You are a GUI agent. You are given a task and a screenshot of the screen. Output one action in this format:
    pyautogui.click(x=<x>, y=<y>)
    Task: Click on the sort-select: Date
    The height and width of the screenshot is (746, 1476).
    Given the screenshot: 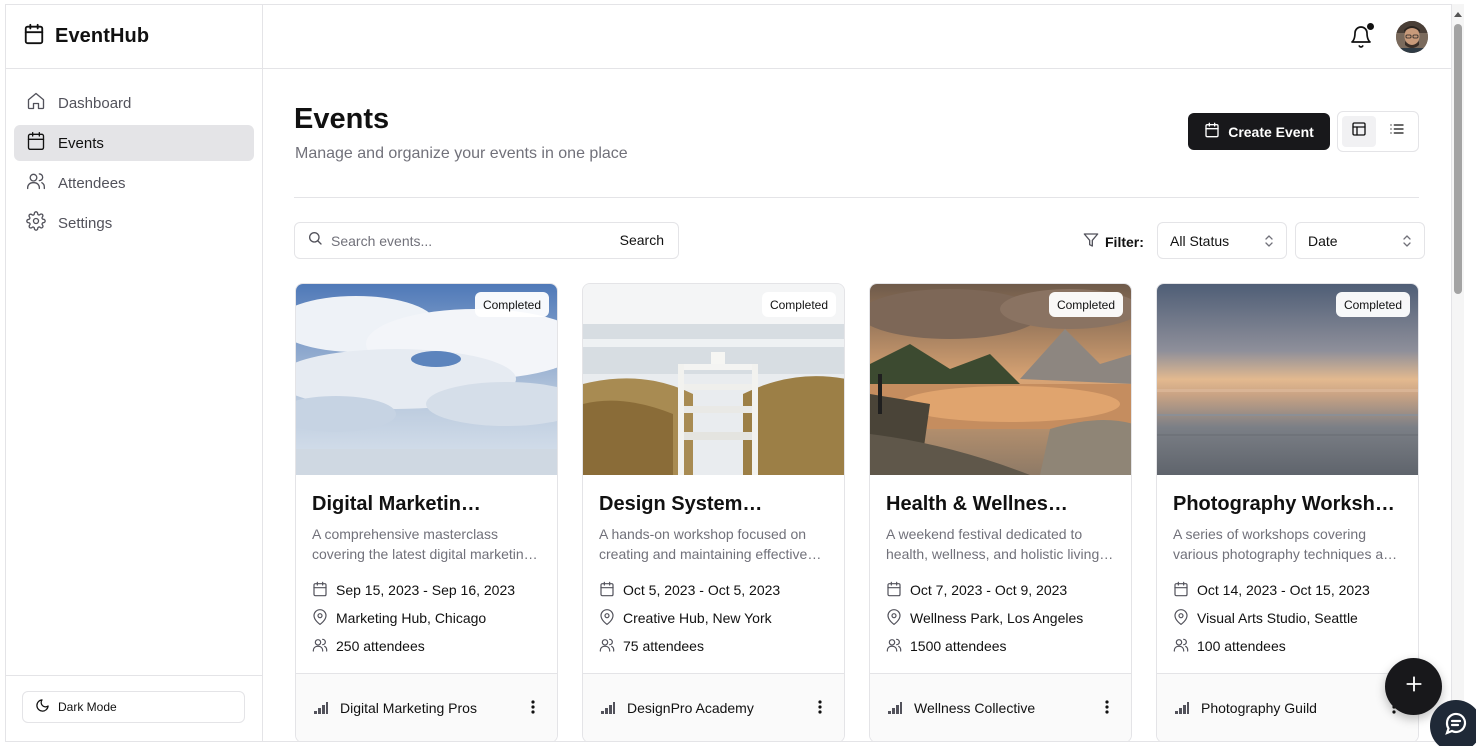 What is the action you would take?
    pyautogui.click(x=1360, y=240)
    